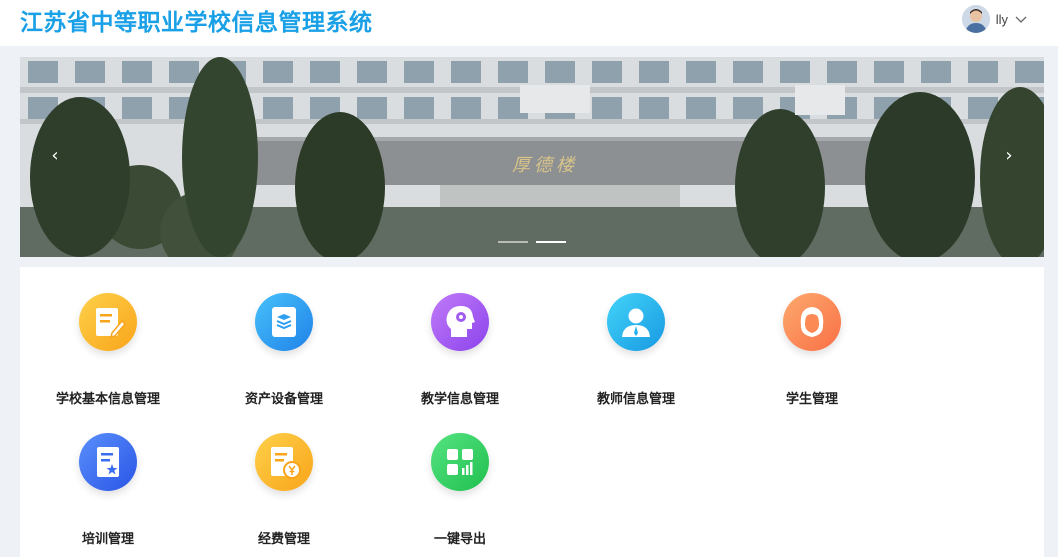 The width and height of the screenshot is (1058, 557). What do you see at coordinates (284, 322) in the screenshot?
I see `layers-icon` at bounding box center [284, 322].